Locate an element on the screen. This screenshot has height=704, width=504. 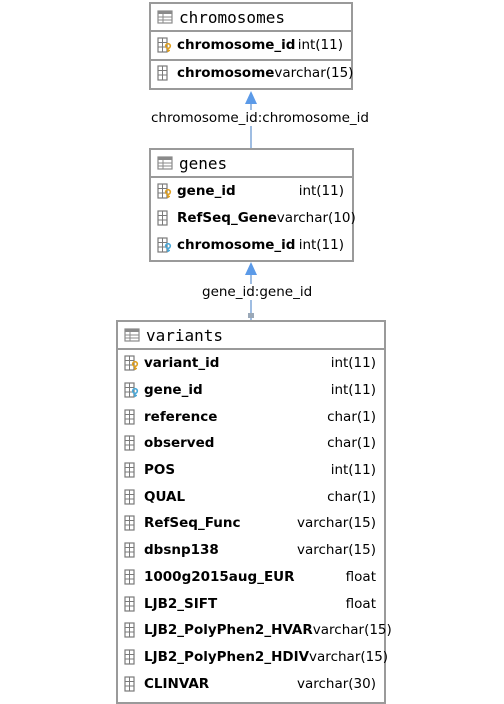
column-row-ljb2-sift: LJB2_SIFT float is located at coordinates (251, 603).